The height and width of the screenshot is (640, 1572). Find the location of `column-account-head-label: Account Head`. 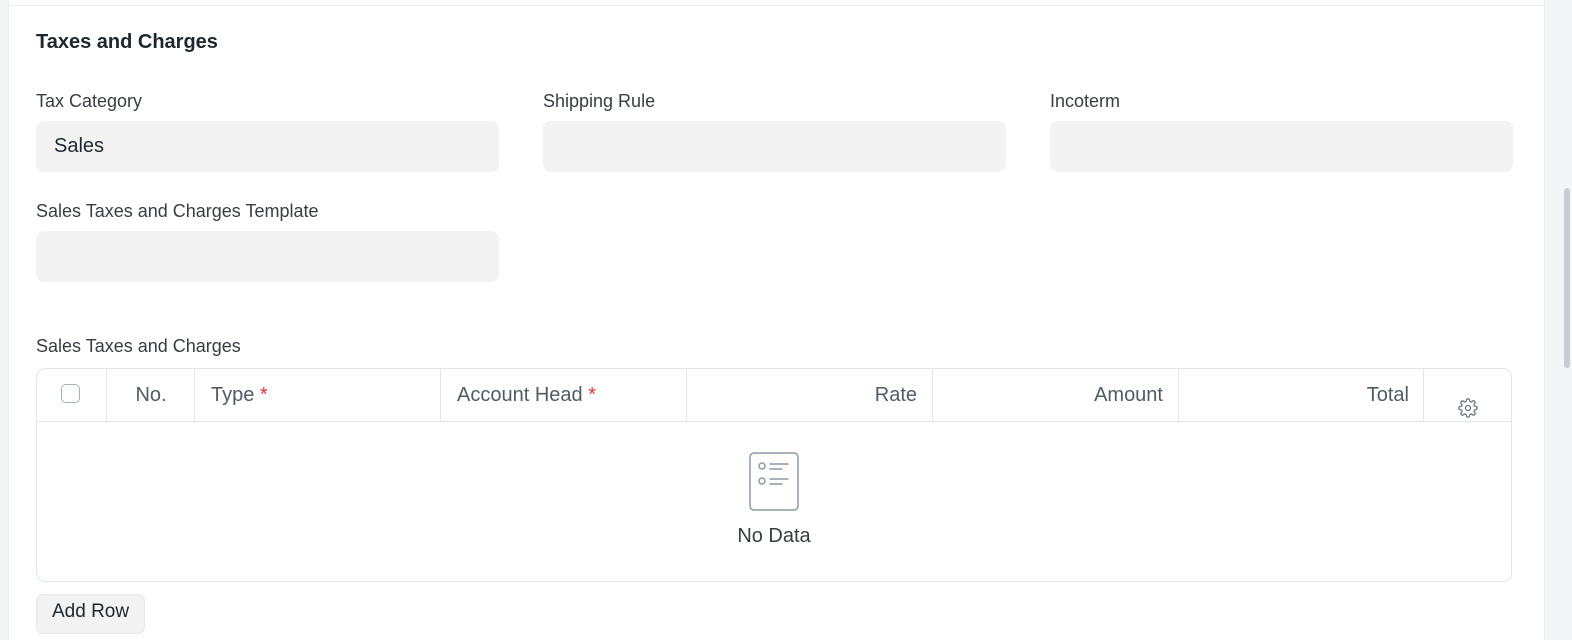

column-account-head-label: Account Head is located at coordinates (520, 395).